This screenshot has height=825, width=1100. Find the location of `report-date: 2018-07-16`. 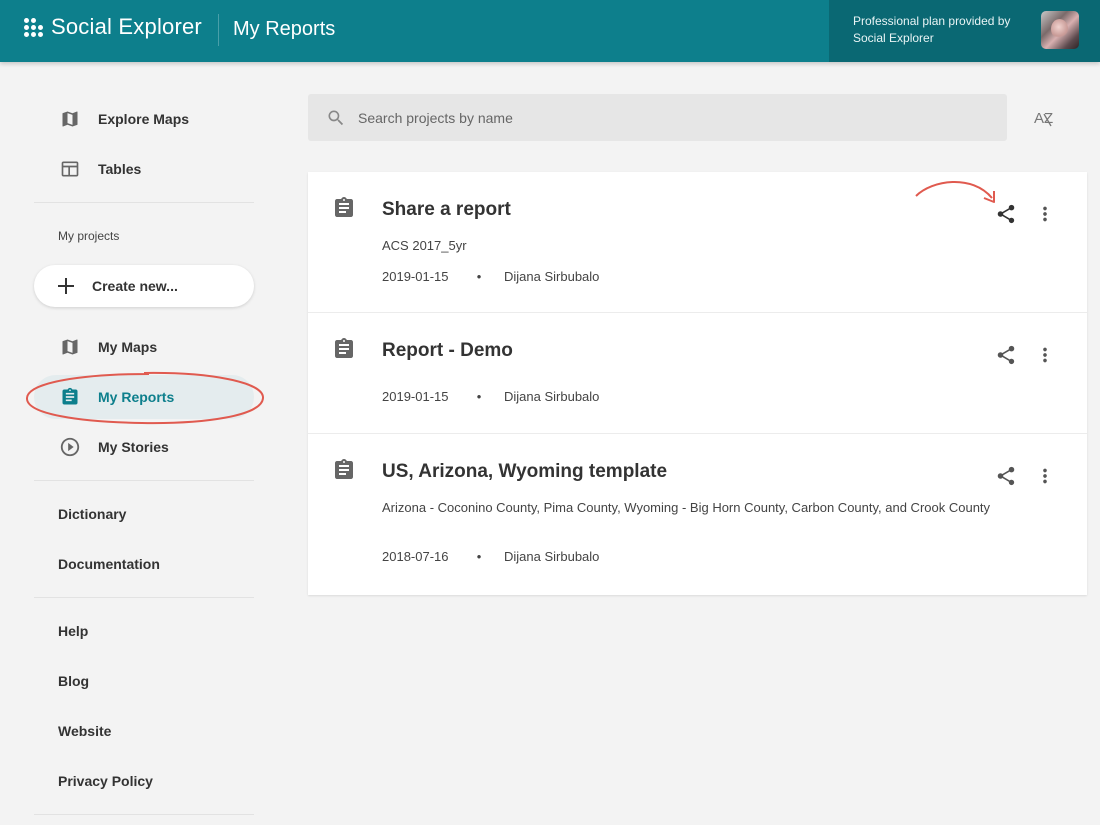

report-date: 2018-07-16 is located at coordinates (415, 556).